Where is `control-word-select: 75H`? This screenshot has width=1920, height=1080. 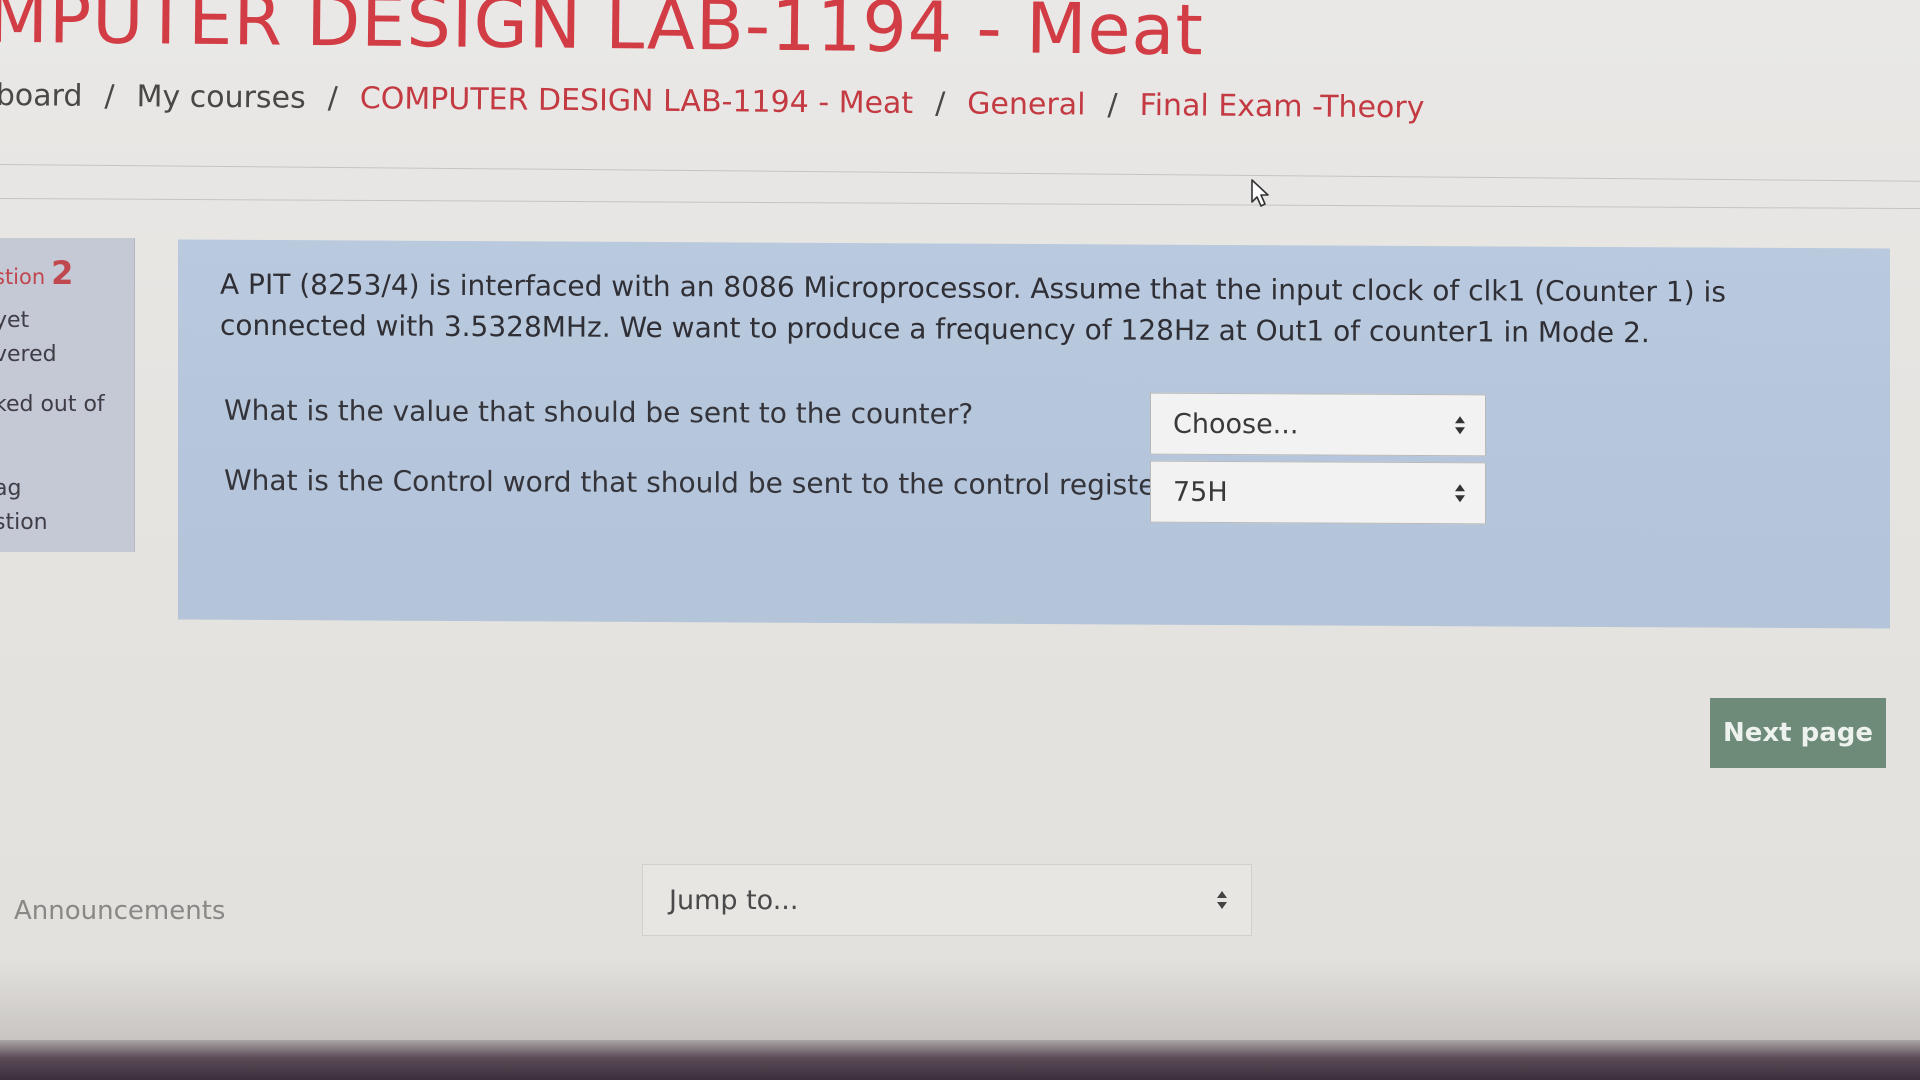
control-word-select: 75H is located at coordinates (1318, 492).